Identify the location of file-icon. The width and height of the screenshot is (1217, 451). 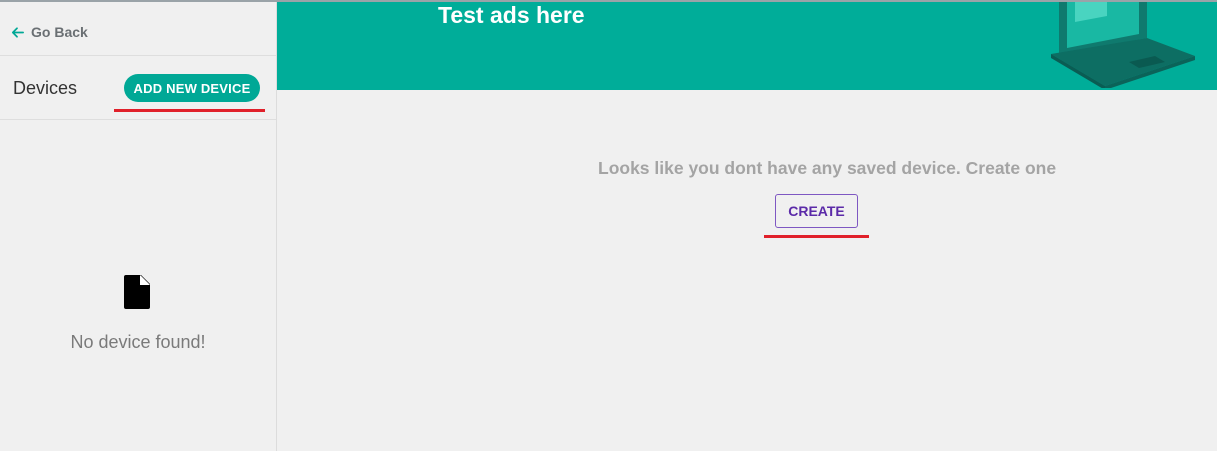
(137, 292).